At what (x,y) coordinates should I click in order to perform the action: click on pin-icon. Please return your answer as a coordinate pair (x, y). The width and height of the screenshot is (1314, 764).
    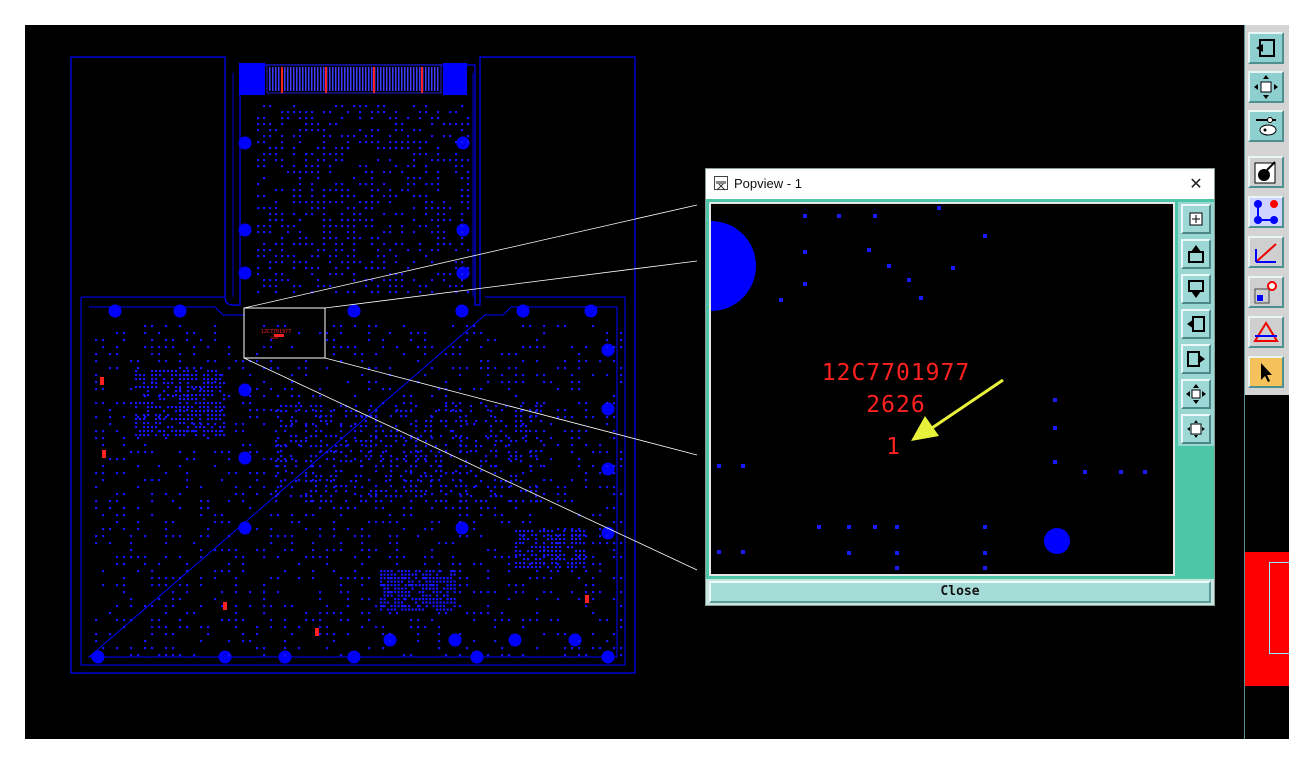
    Looking at the image, I should click on (1266, 292).